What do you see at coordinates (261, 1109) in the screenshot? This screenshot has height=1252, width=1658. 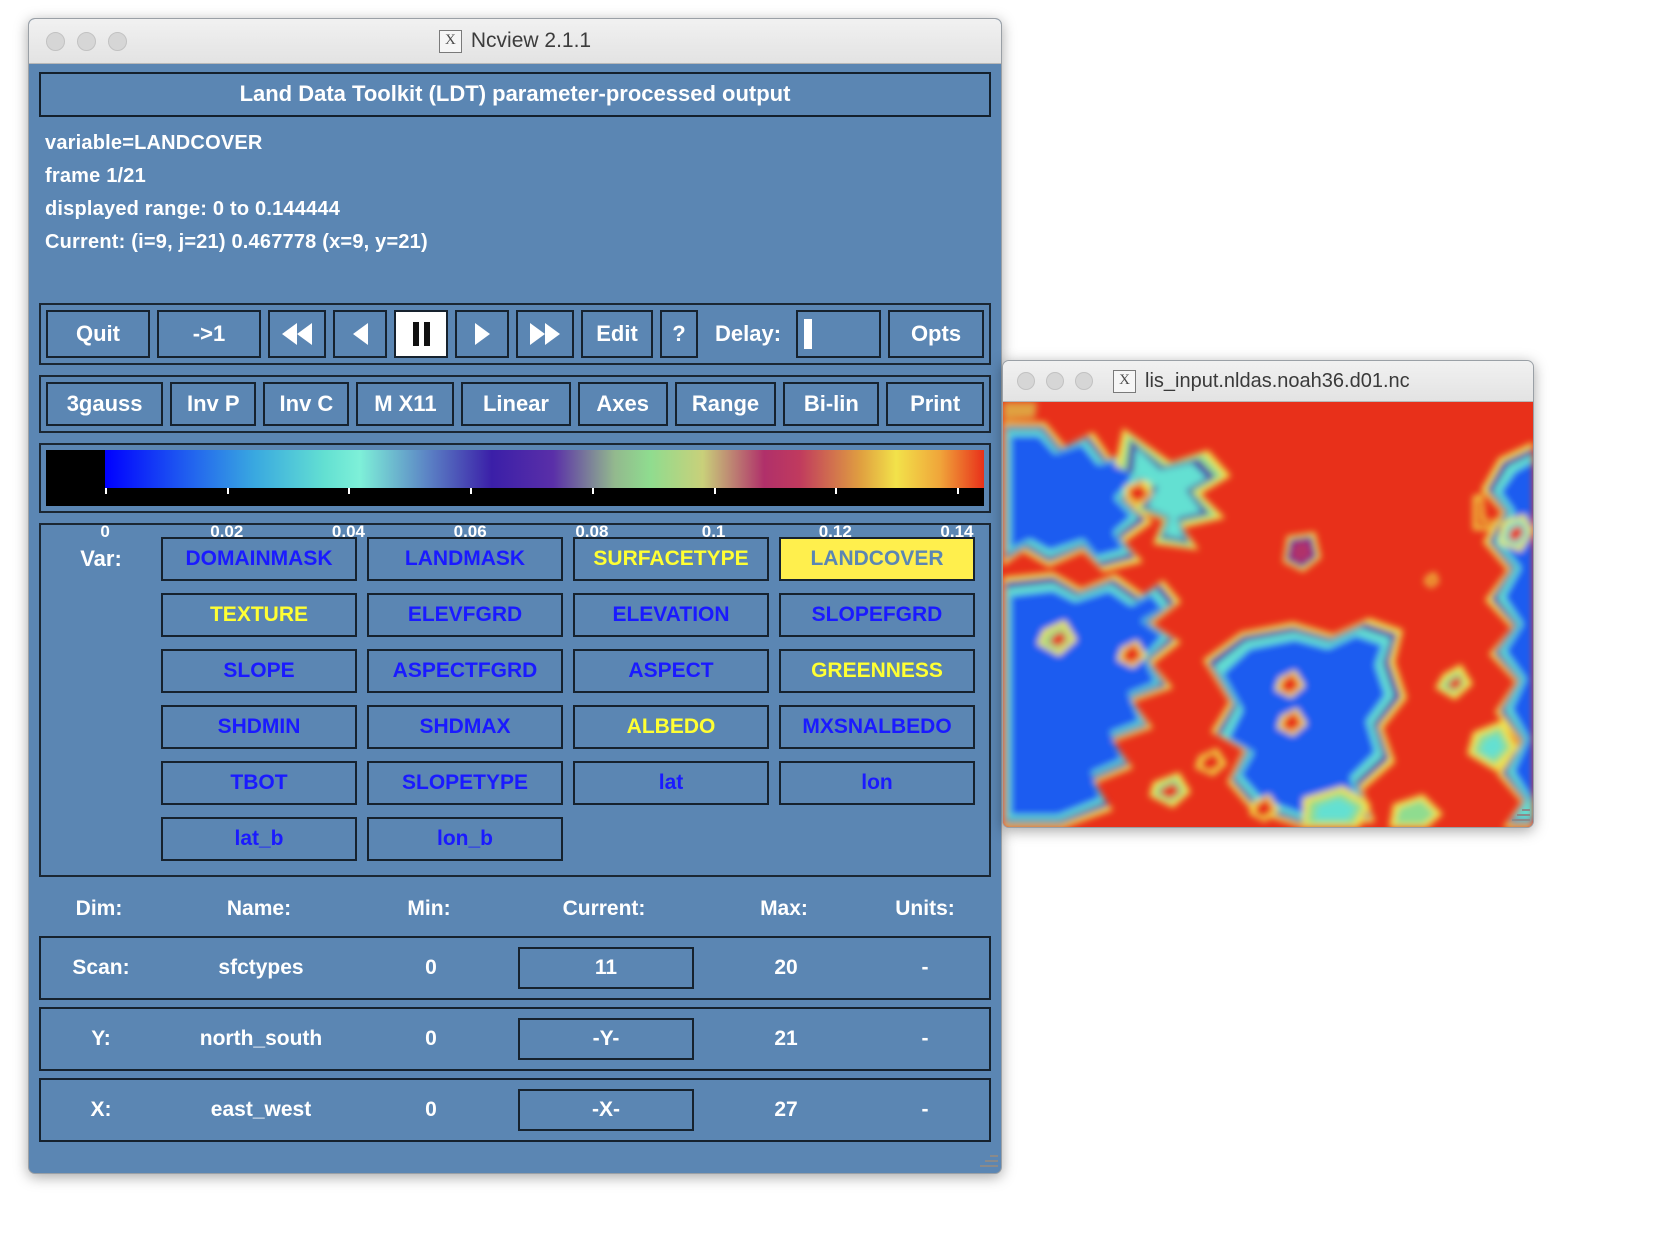 I see `dim-name: east_west` at bounding box center [261, 1109].